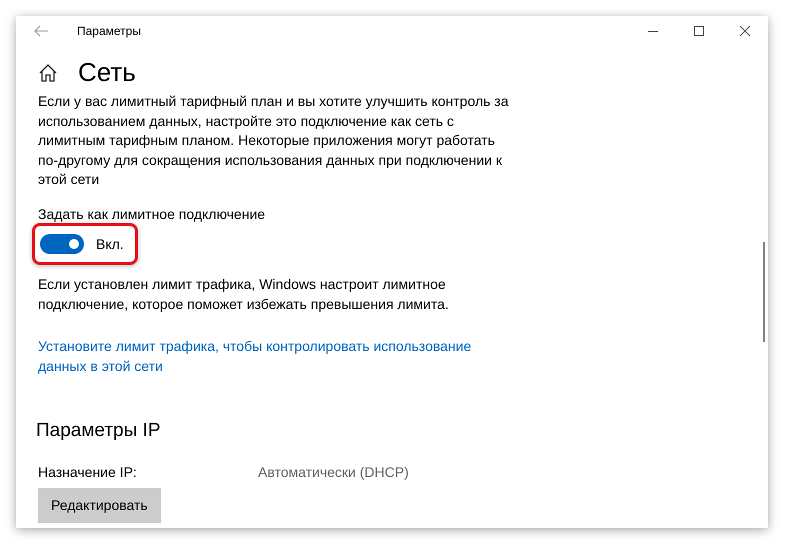 Image resolution: width=804 pixels, height=545 pixels. I want to click on data-limit-link: Установите лимит трафика, чтобы контролировать использование данных в этой сети, so click(258, 356).